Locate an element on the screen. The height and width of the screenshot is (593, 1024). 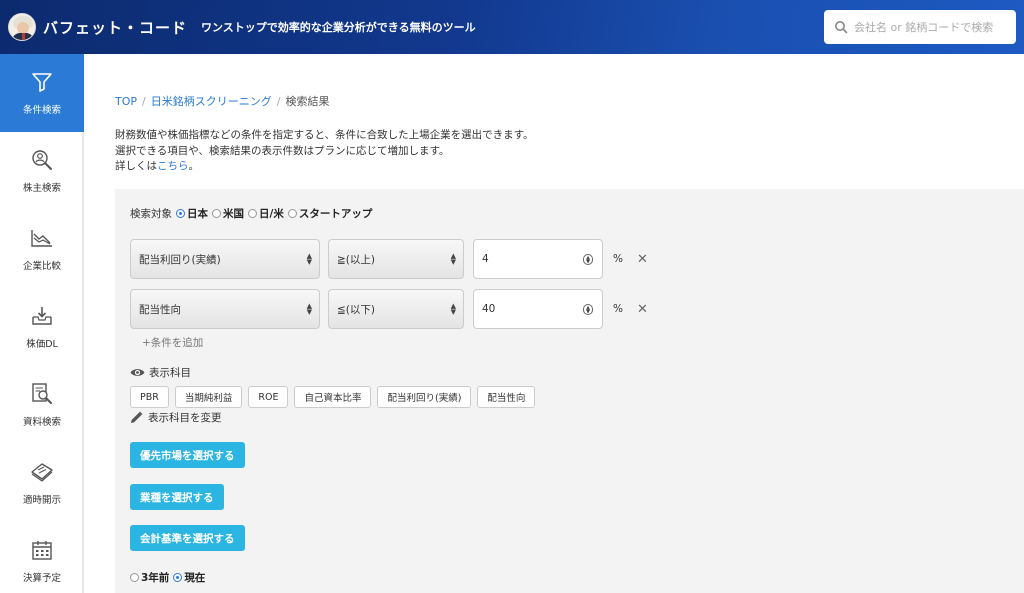
display-items-title: 表示科目 is located at coordinates (170, 373).